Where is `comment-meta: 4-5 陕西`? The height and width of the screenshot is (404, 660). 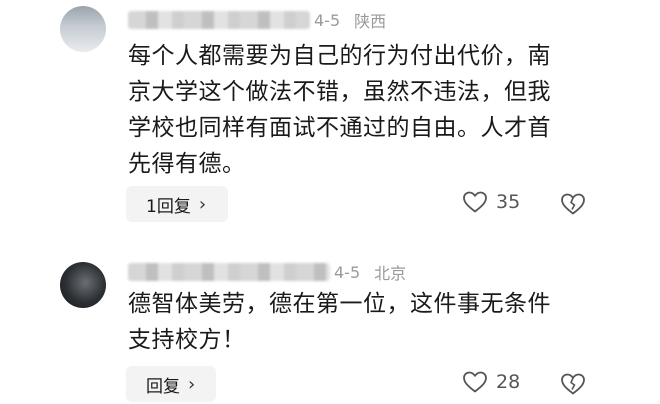
comment-meta: 4-5 陕西 is located at coordinates (257, 20).